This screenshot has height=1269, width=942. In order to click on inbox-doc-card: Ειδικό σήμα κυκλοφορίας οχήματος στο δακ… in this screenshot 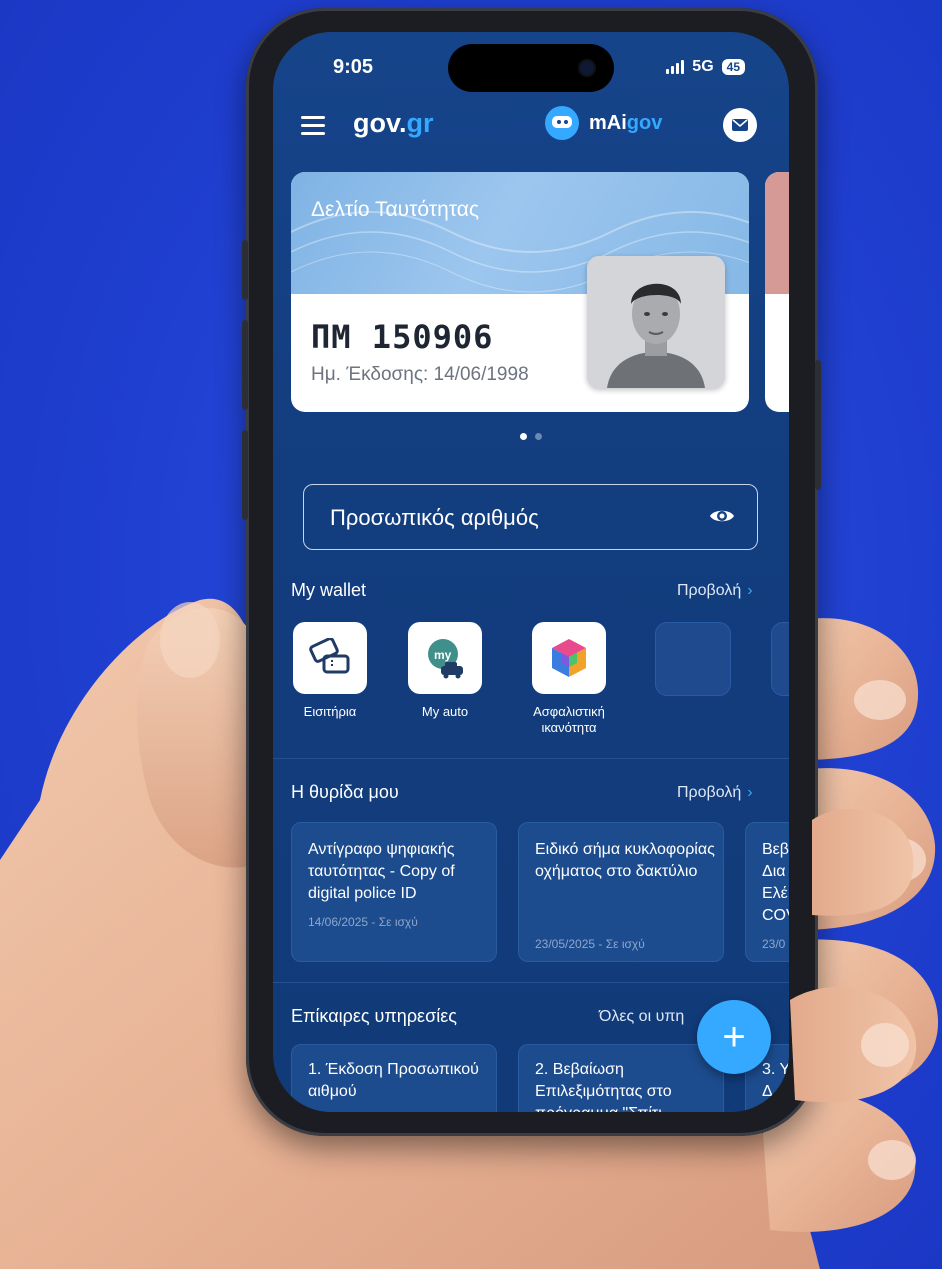, I will do `click(621, 892)`.